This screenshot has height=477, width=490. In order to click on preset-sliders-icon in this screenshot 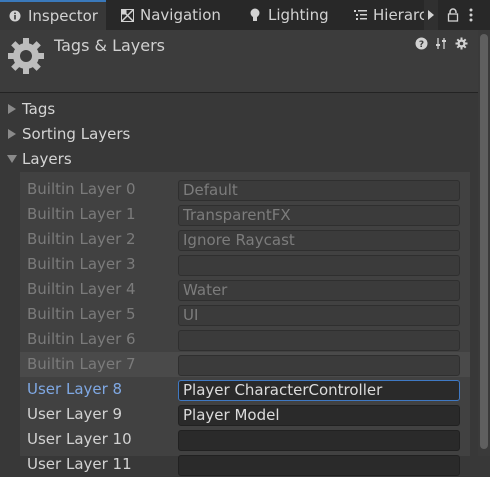, I will do `click(441, 43)`.